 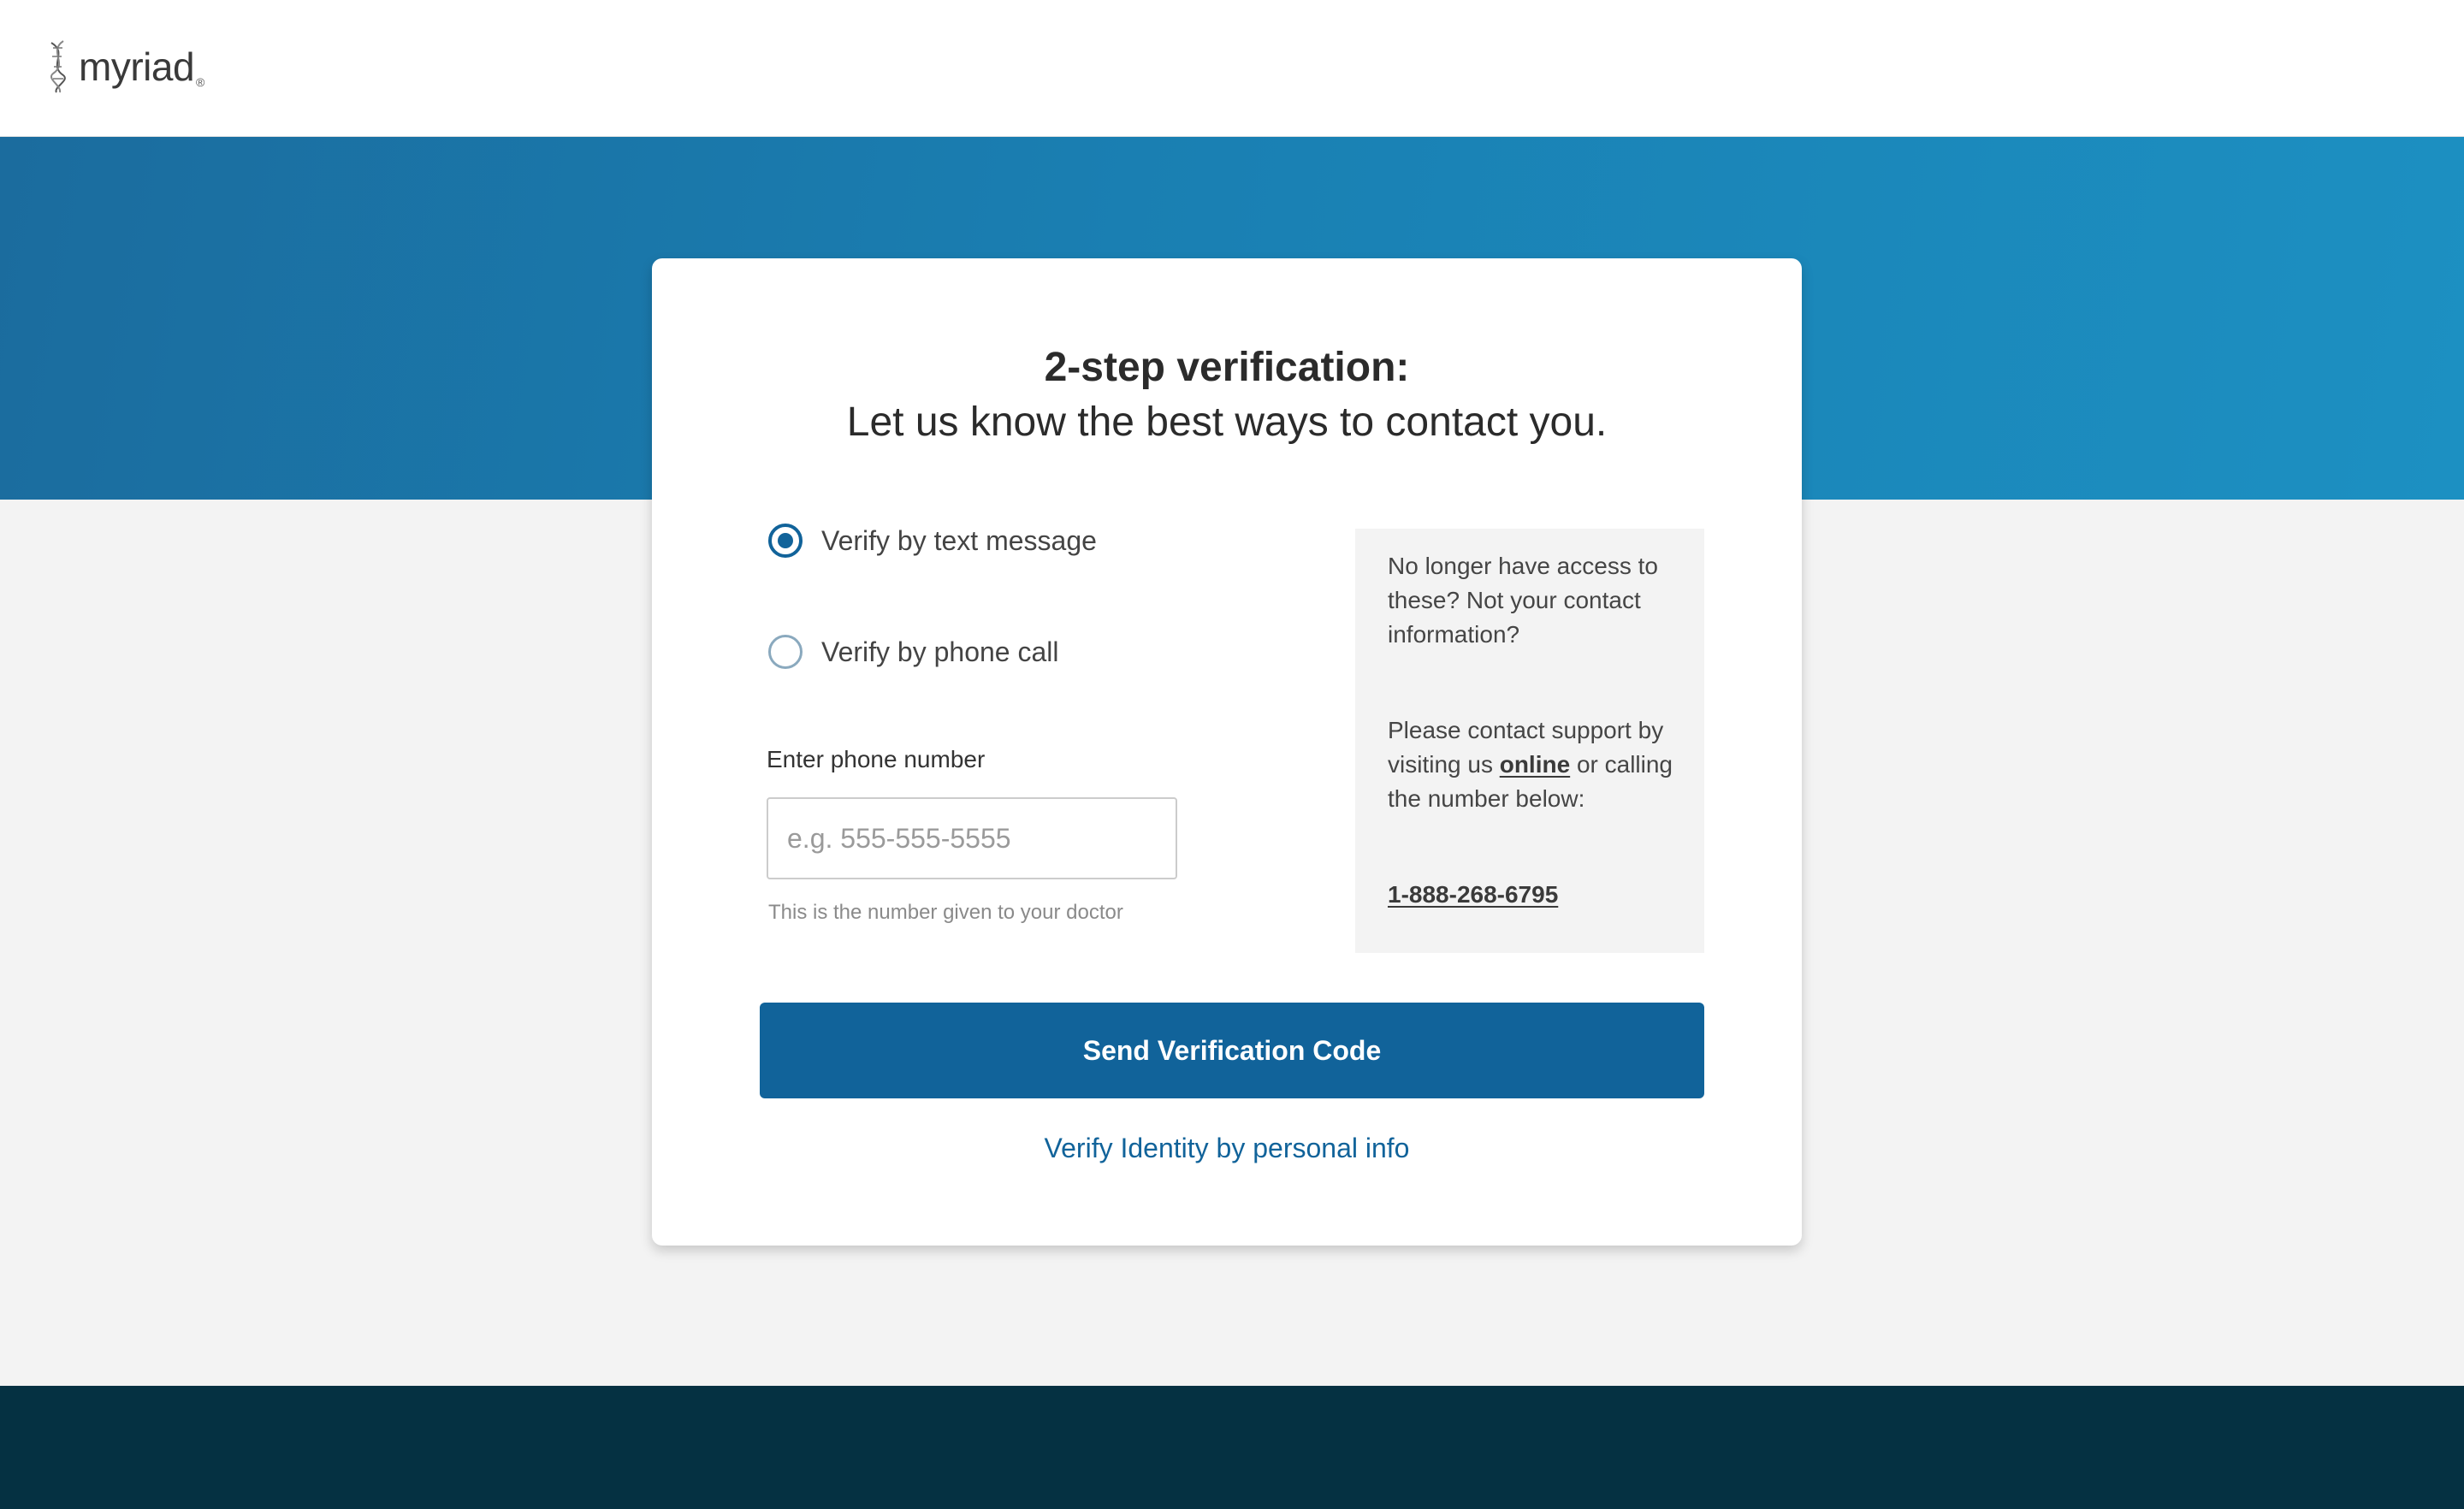 I want to click on option-text-message: Verify by text message, so click(x=932, y=540).